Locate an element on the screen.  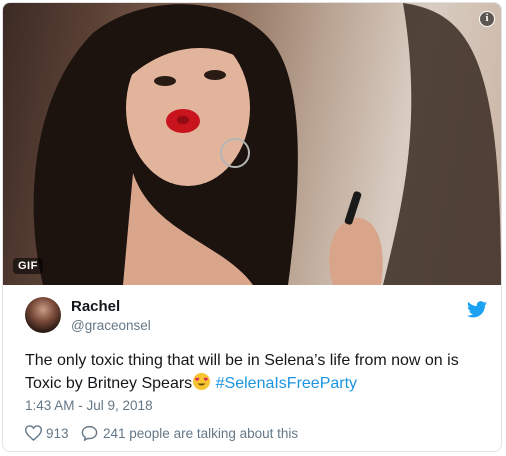
heart-eyes-emoji is located at coordinates (202, 381).